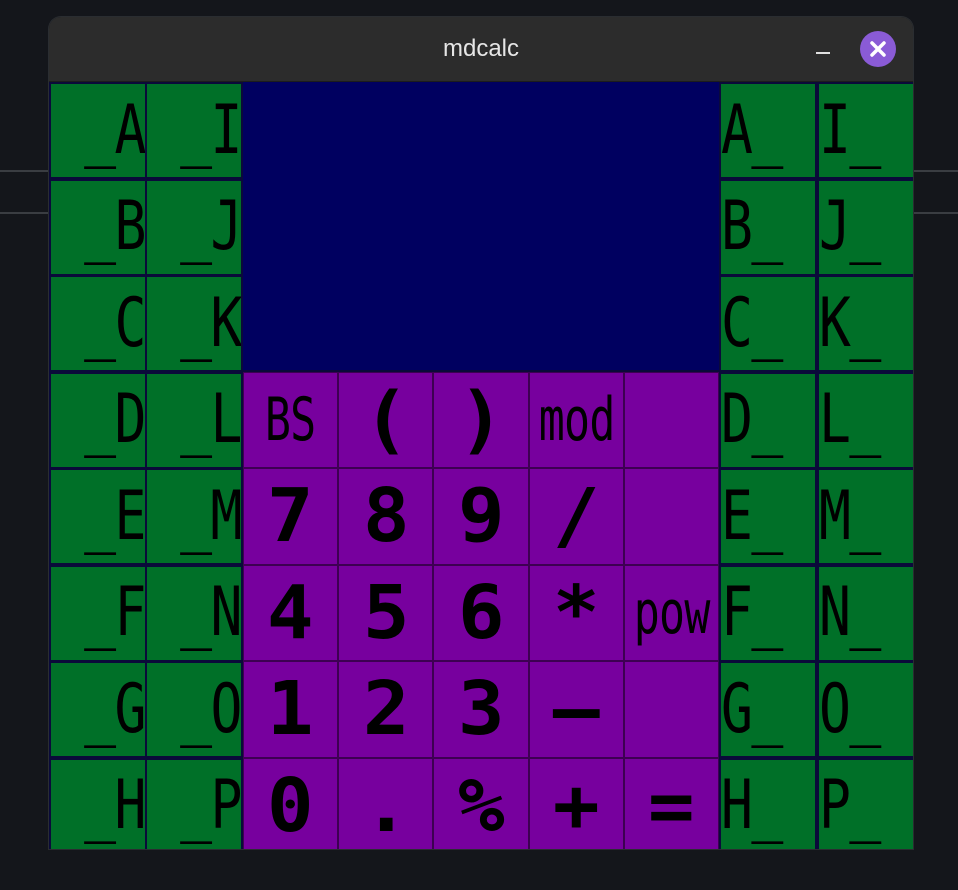 Image resolution: width=958 pixels, height=890 pixels. Describe the element at coordinates (576, 612) in the screenshot. I see `multiply-key: *` at that location.